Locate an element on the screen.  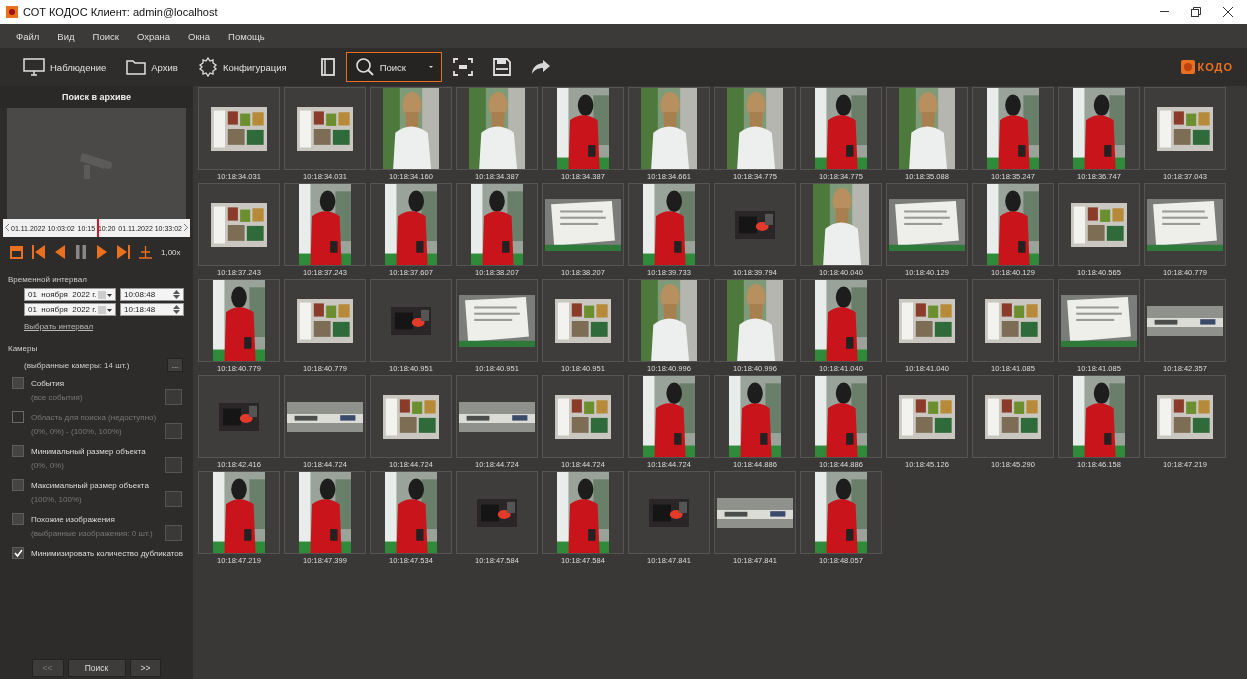
play-icon is located at coordinates (101, 252).